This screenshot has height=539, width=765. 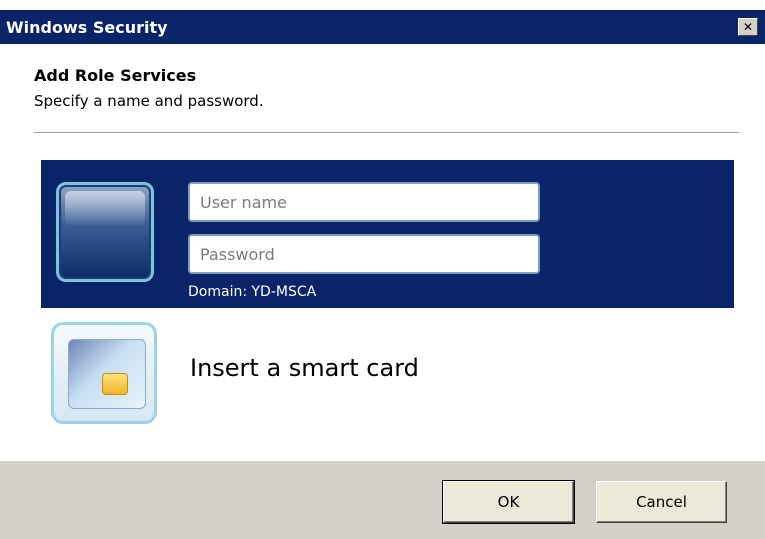 I want to click on user-tile-icon, so click(x=105, y=232).